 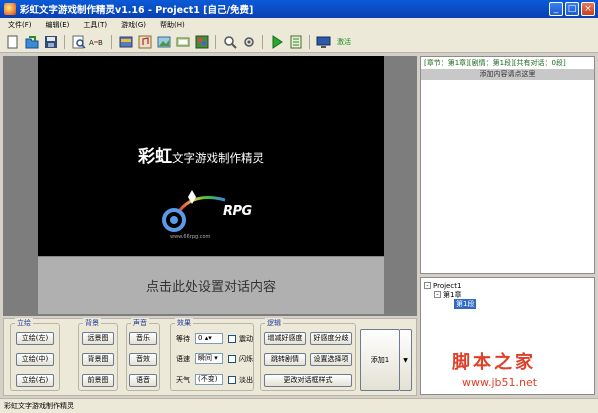 What do you see at coordinates (172, 25) in the screenshot?
I see `menu-help: 帮助(H)` at bounding box center [172, 25].